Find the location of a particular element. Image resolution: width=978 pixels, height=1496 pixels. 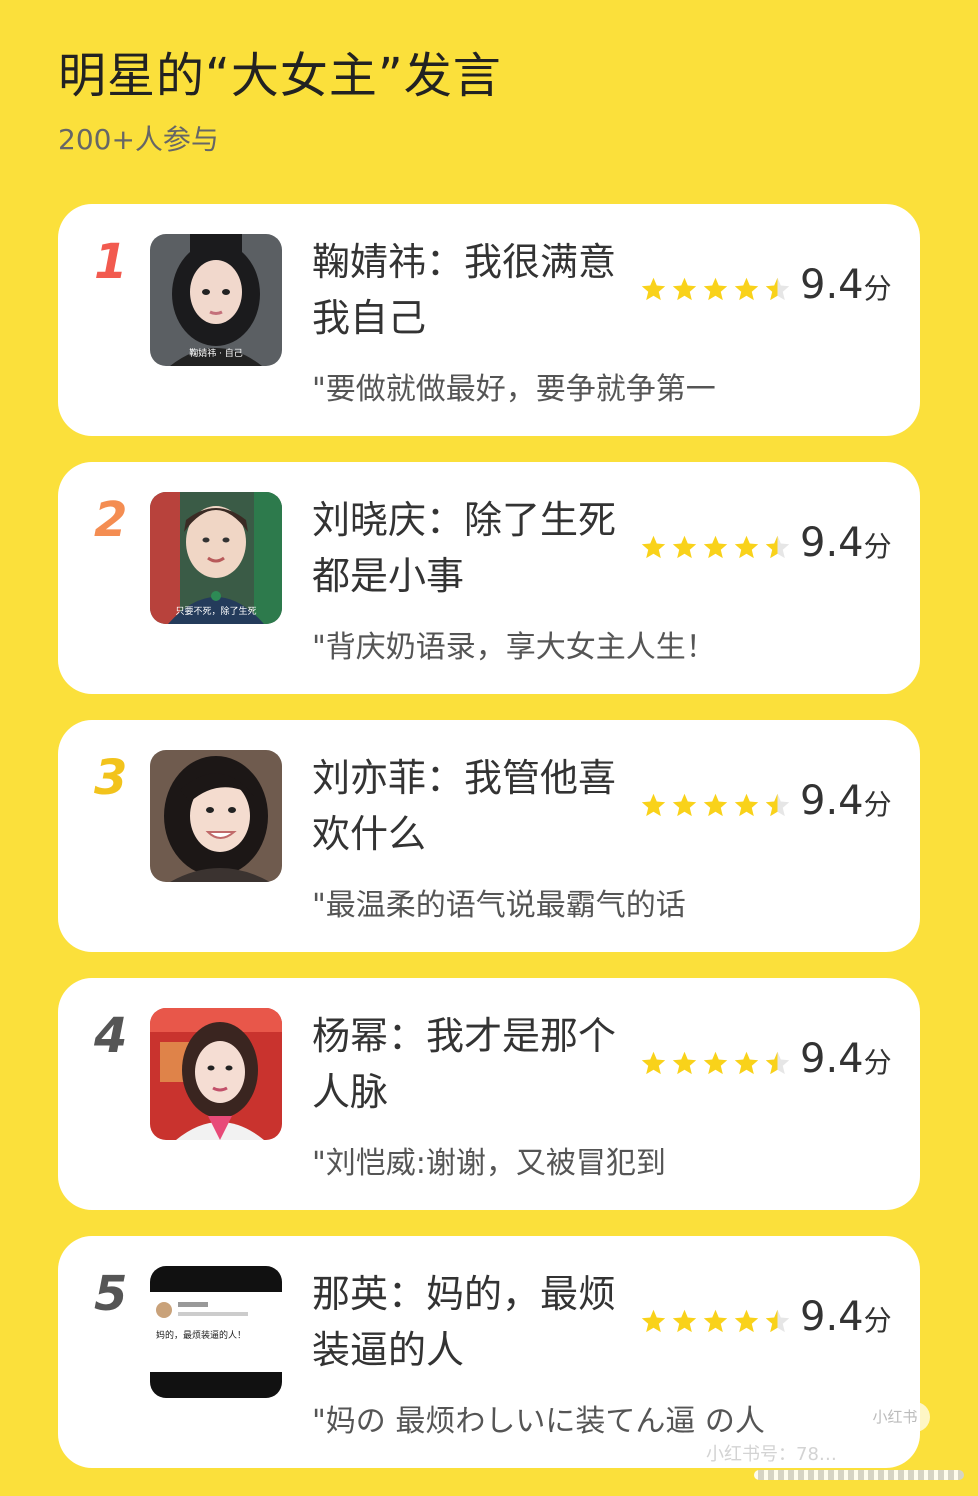

avatar: 妈的，最烦装逼的人！ is located at coordinates (216, 1332).